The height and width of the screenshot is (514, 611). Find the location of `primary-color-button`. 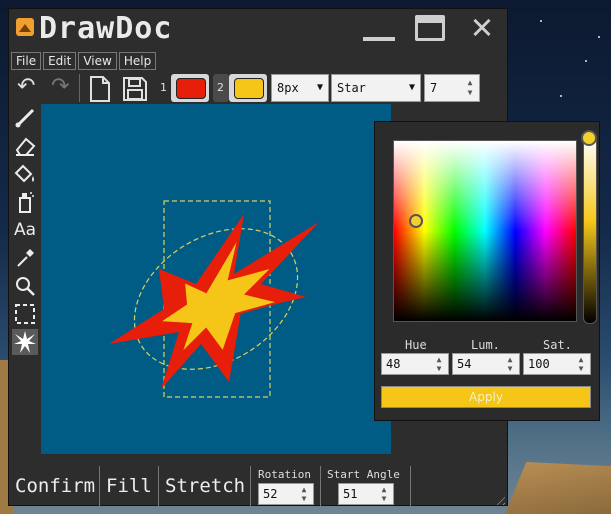

primary-color-button is located at coordinates (190, 88).